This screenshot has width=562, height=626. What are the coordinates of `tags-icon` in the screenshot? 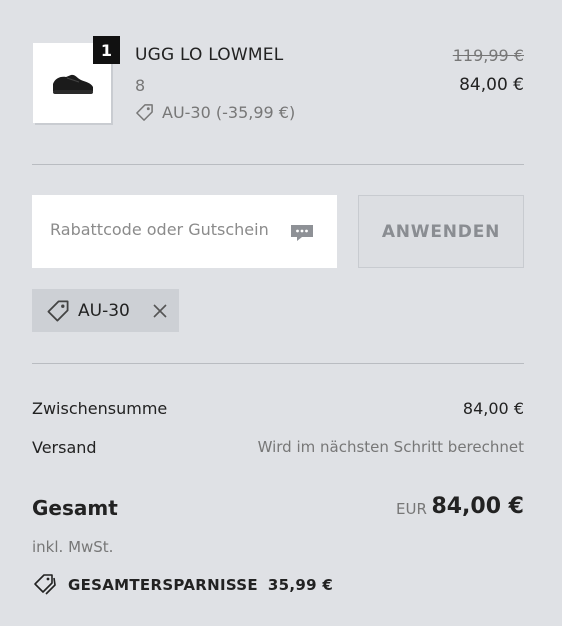 It's located at (45, 584).